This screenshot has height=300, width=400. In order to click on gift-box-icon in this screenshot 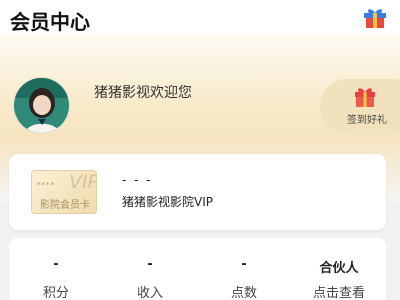, I will do `click(375, 18)`.